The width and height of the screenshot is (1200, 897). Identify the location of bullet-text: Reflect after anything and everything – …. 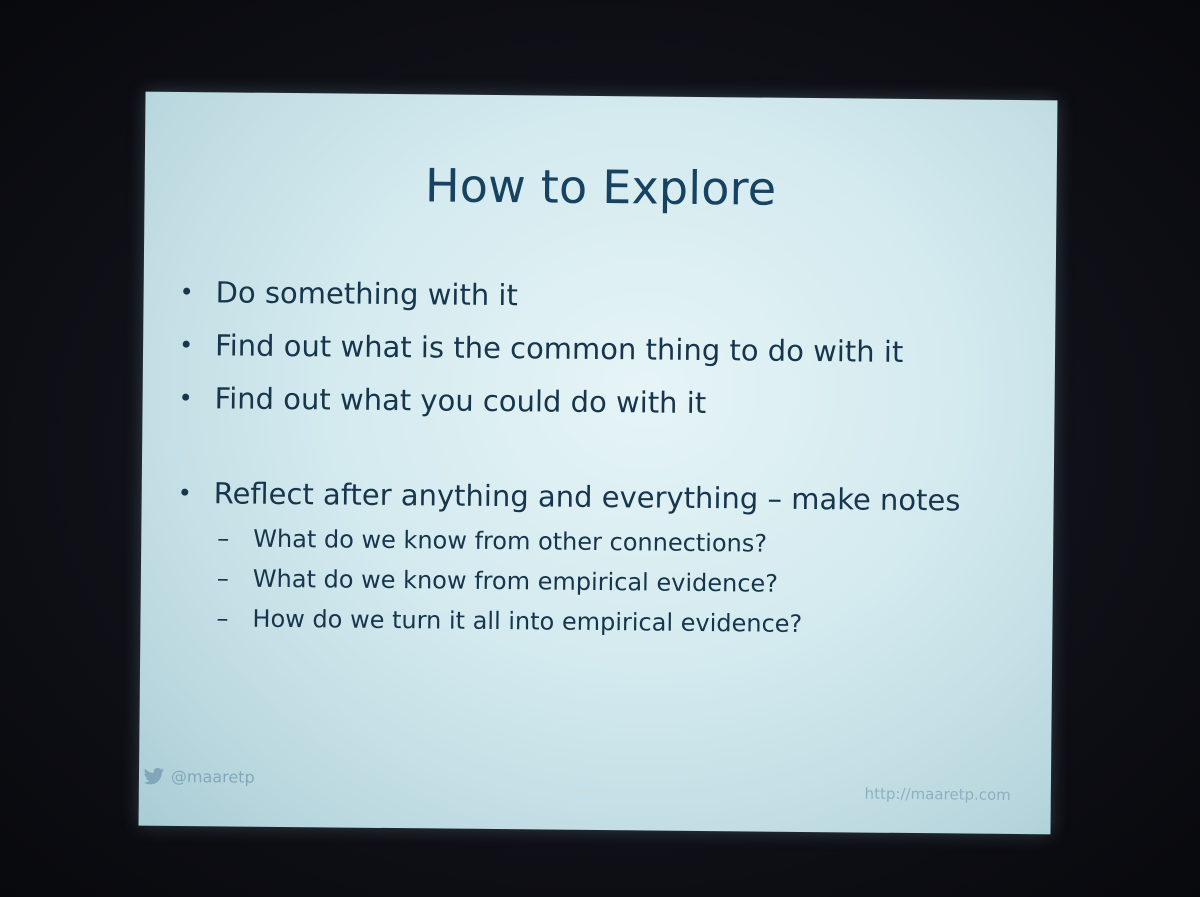
(587, 497).